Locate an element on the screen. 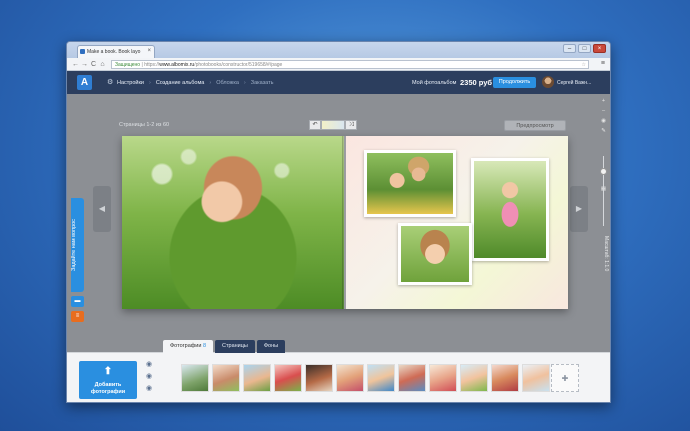 This screenshot has width=690, height=431. close-window-button: × is located at coordinates (599, 48).